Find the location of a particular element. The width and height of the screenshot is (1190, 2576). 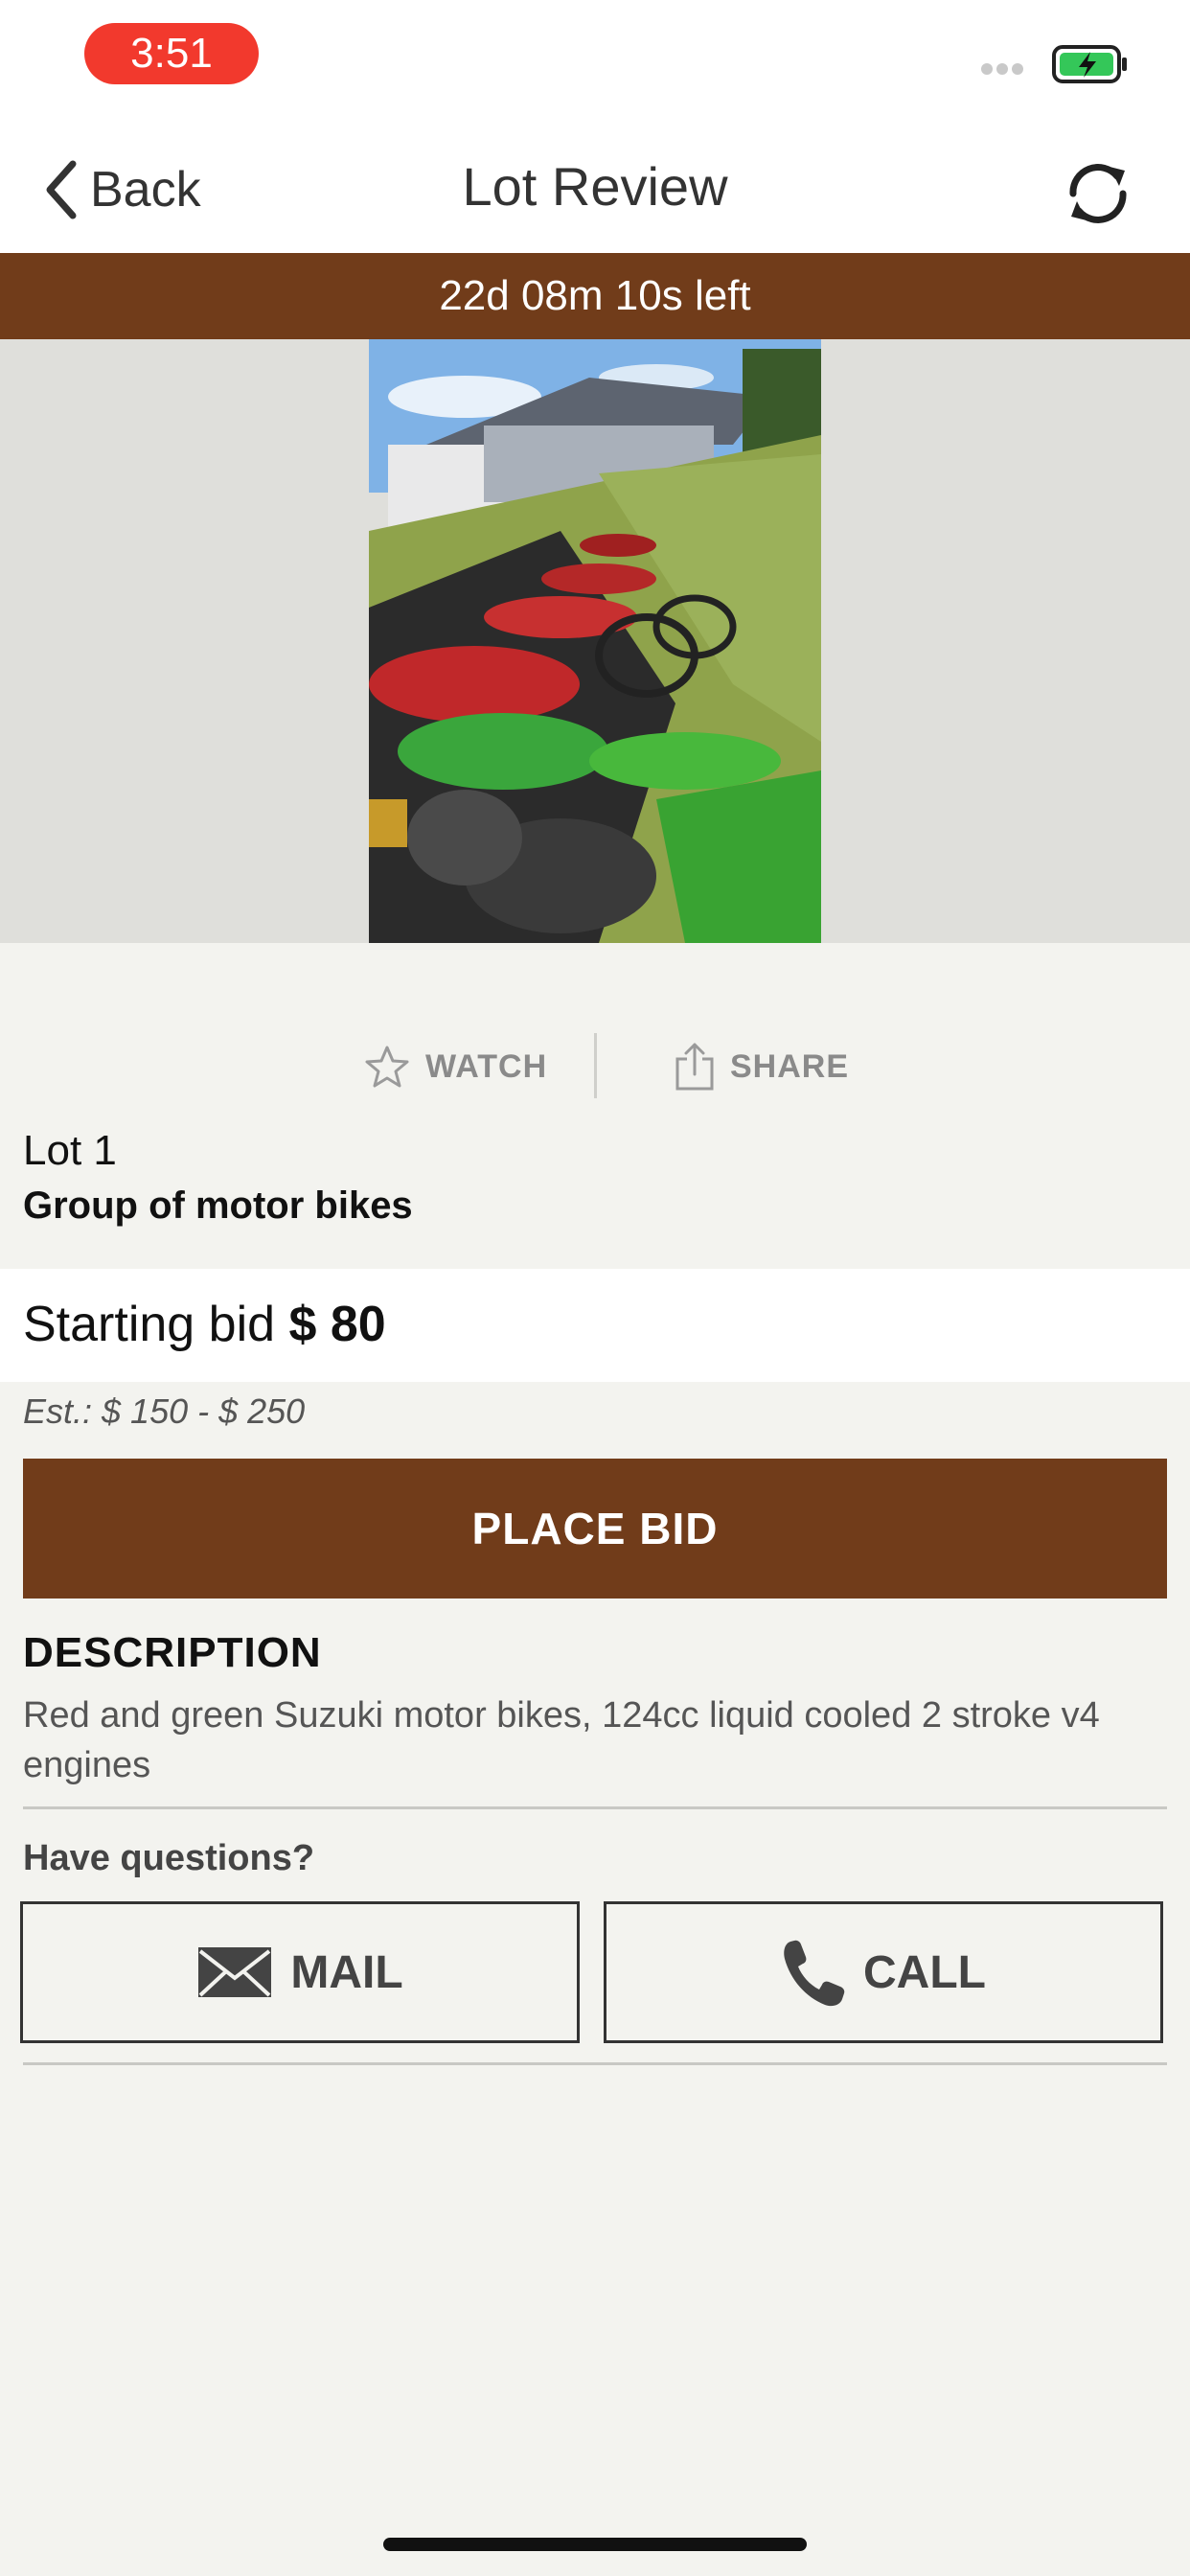

place-bid-button: PLACE BID is located at coordinates (595, 1529).